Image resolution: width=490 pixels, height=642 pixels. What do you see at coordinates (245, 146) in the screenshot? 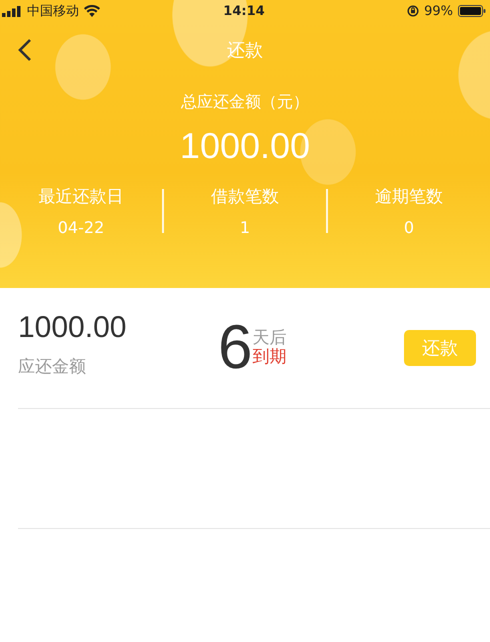
I see `total-amount: 1000.00` at bounding box center [245, 146].